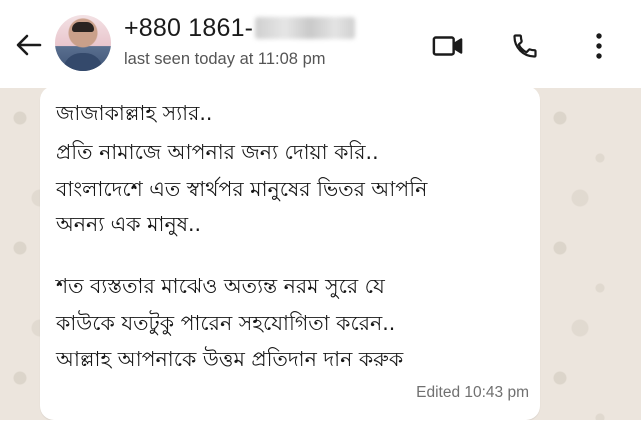 Image resolution: width=641 pixels, height=432 pixels. What do you see at coordinates (320, 426) in the screenshot?
I see `input-bar-edge` at bounding box center [320, 426].